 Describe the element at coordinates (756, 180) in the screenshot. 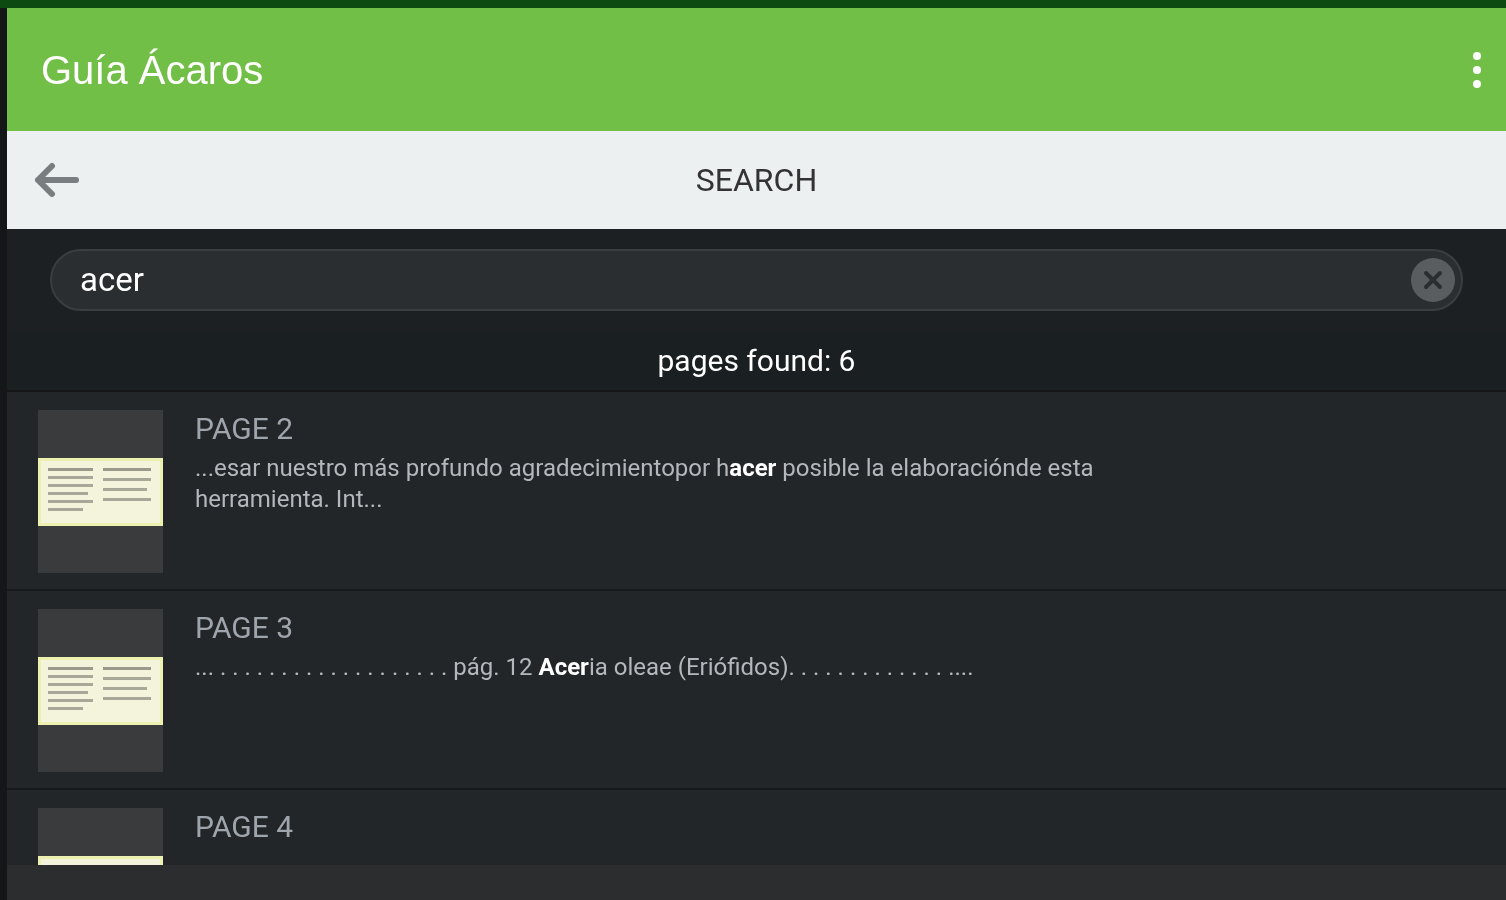

I see `toolbar-title: SEARCH` at that location.